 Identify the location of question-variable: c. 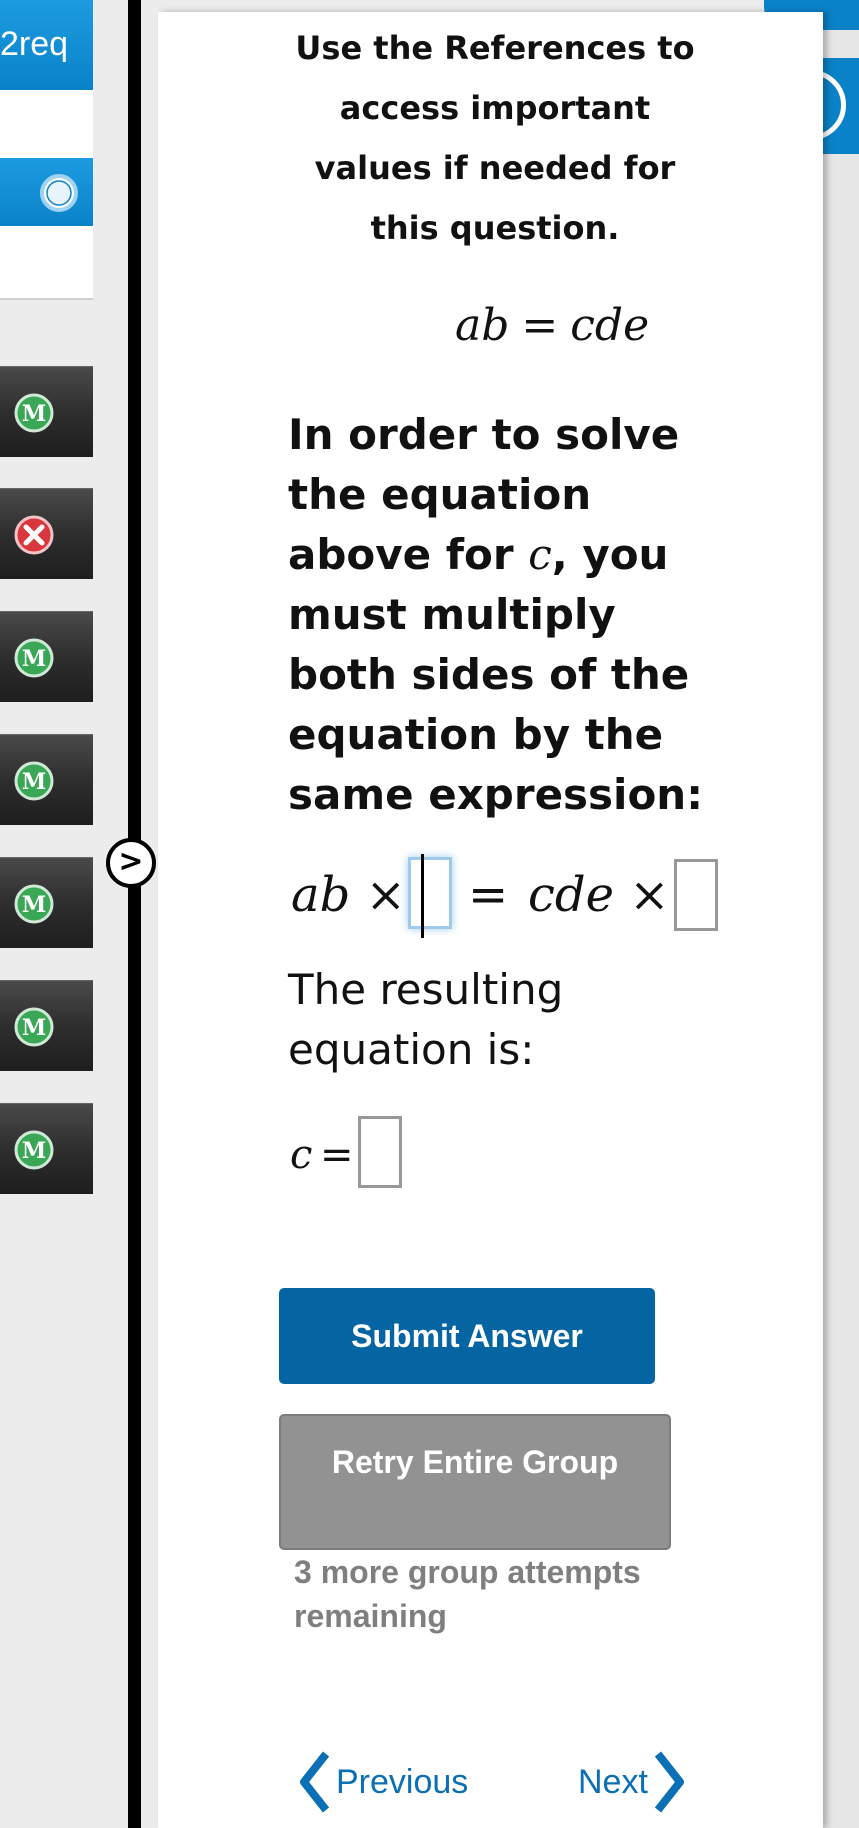
(540, 554).